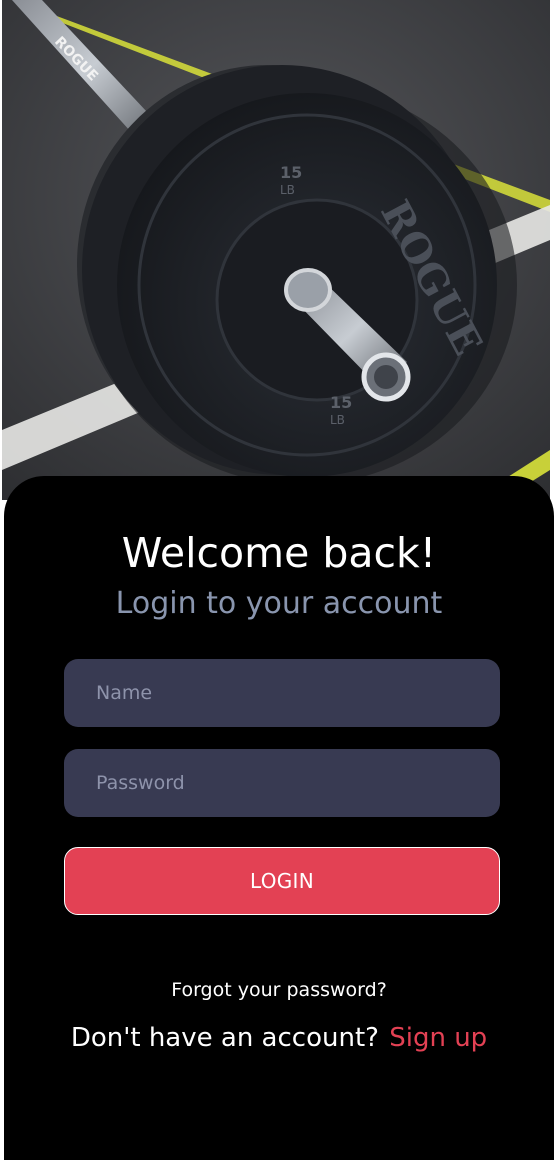 This screenshot has height=1160, width=554. I want to click on password-input, so click(282, 783).